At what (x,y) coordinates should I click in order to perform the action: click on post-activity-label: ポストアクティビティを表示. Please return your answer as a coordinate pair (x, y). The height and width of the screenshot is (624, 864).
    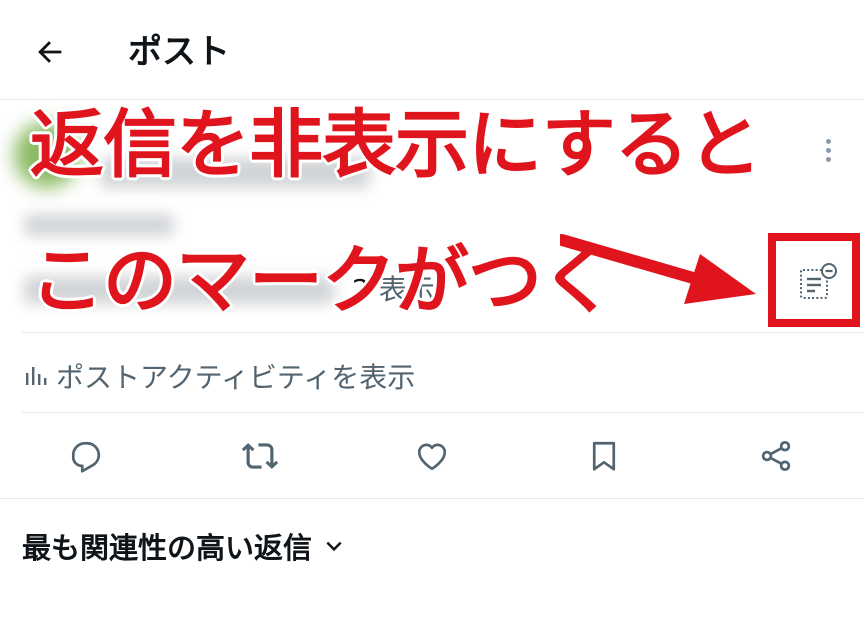
    Looking at the image, I should click on (236, 377).